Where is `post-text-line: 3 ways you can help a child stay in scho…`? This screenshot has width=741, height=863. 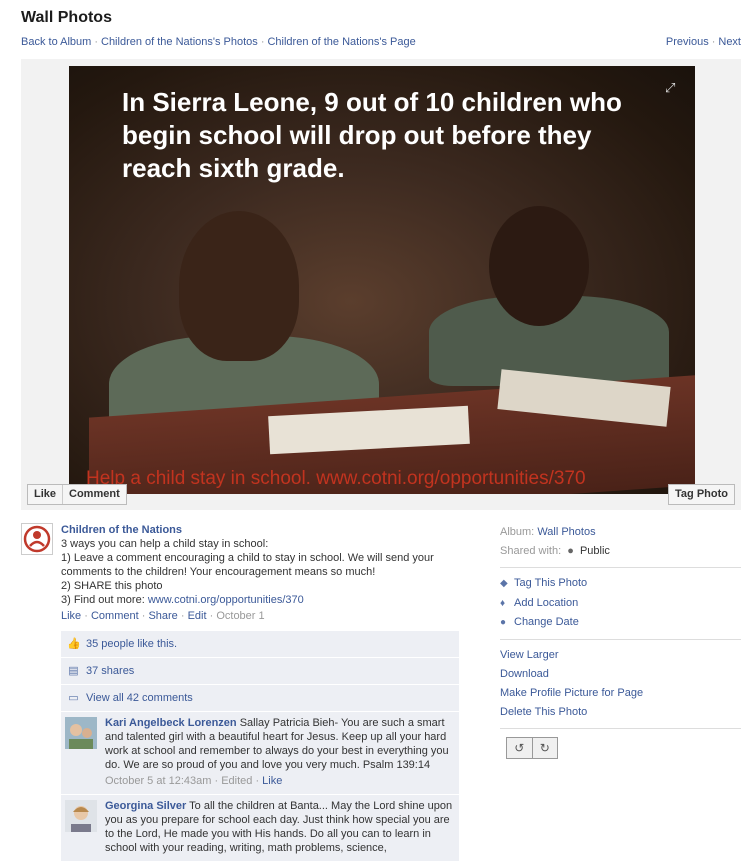 post-text-line: 3 ways you can help a child stay in scho… is located at coordinates (165, 544).